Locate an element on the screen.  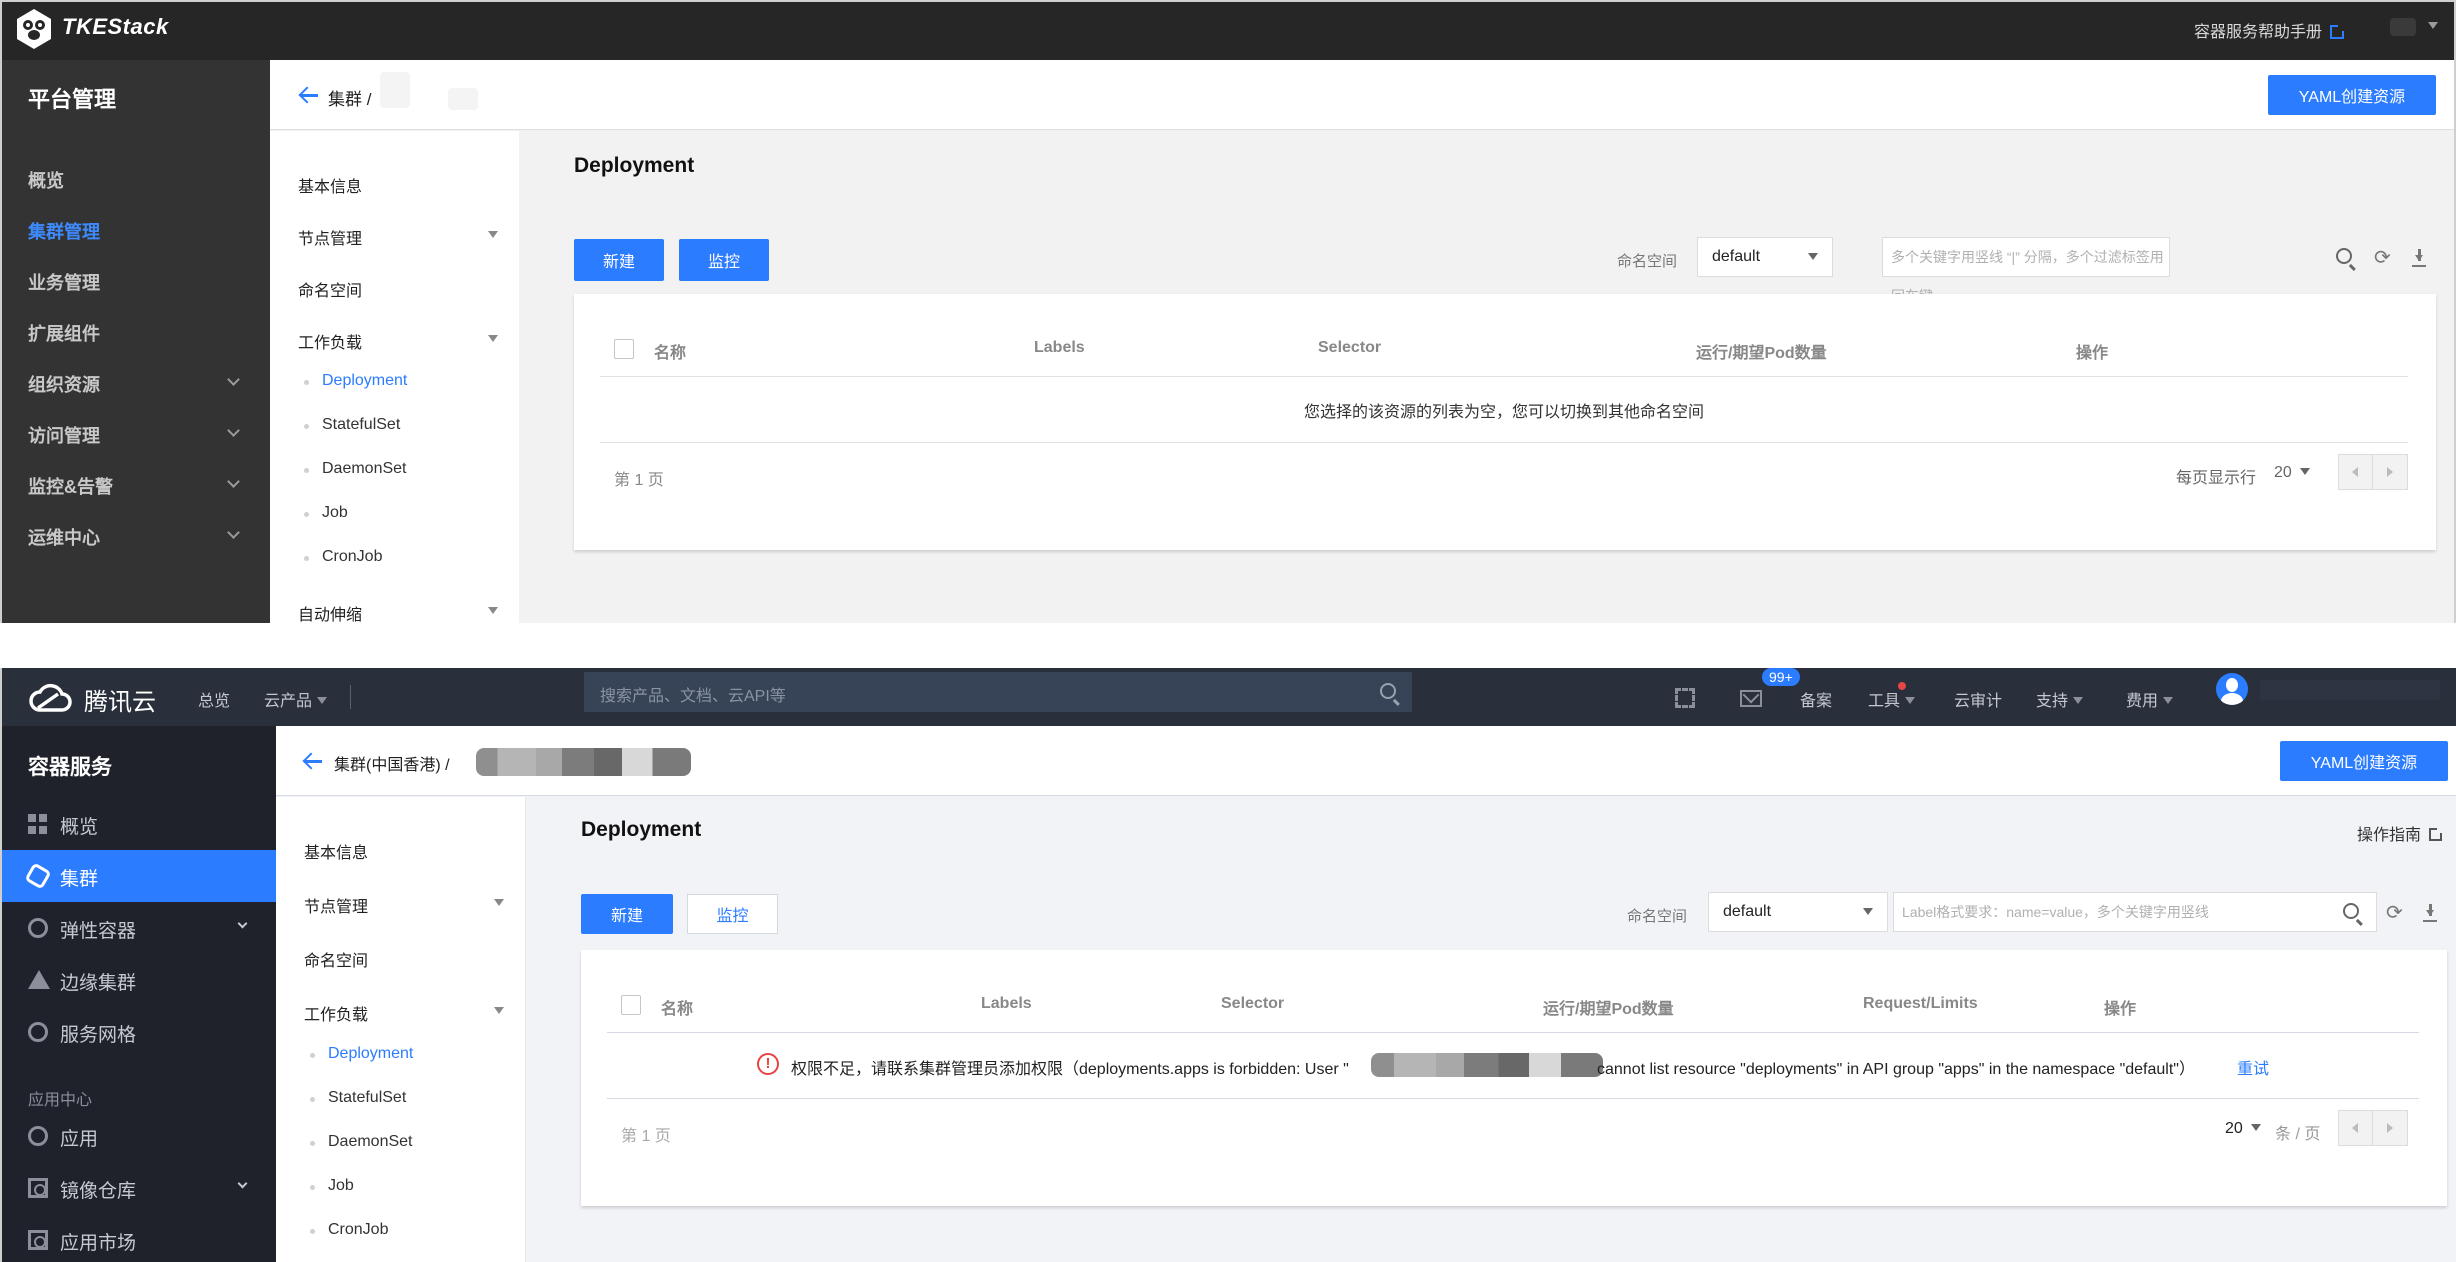
nav-cloud-audit: 云审计 is located at coordinates (1978, 699).